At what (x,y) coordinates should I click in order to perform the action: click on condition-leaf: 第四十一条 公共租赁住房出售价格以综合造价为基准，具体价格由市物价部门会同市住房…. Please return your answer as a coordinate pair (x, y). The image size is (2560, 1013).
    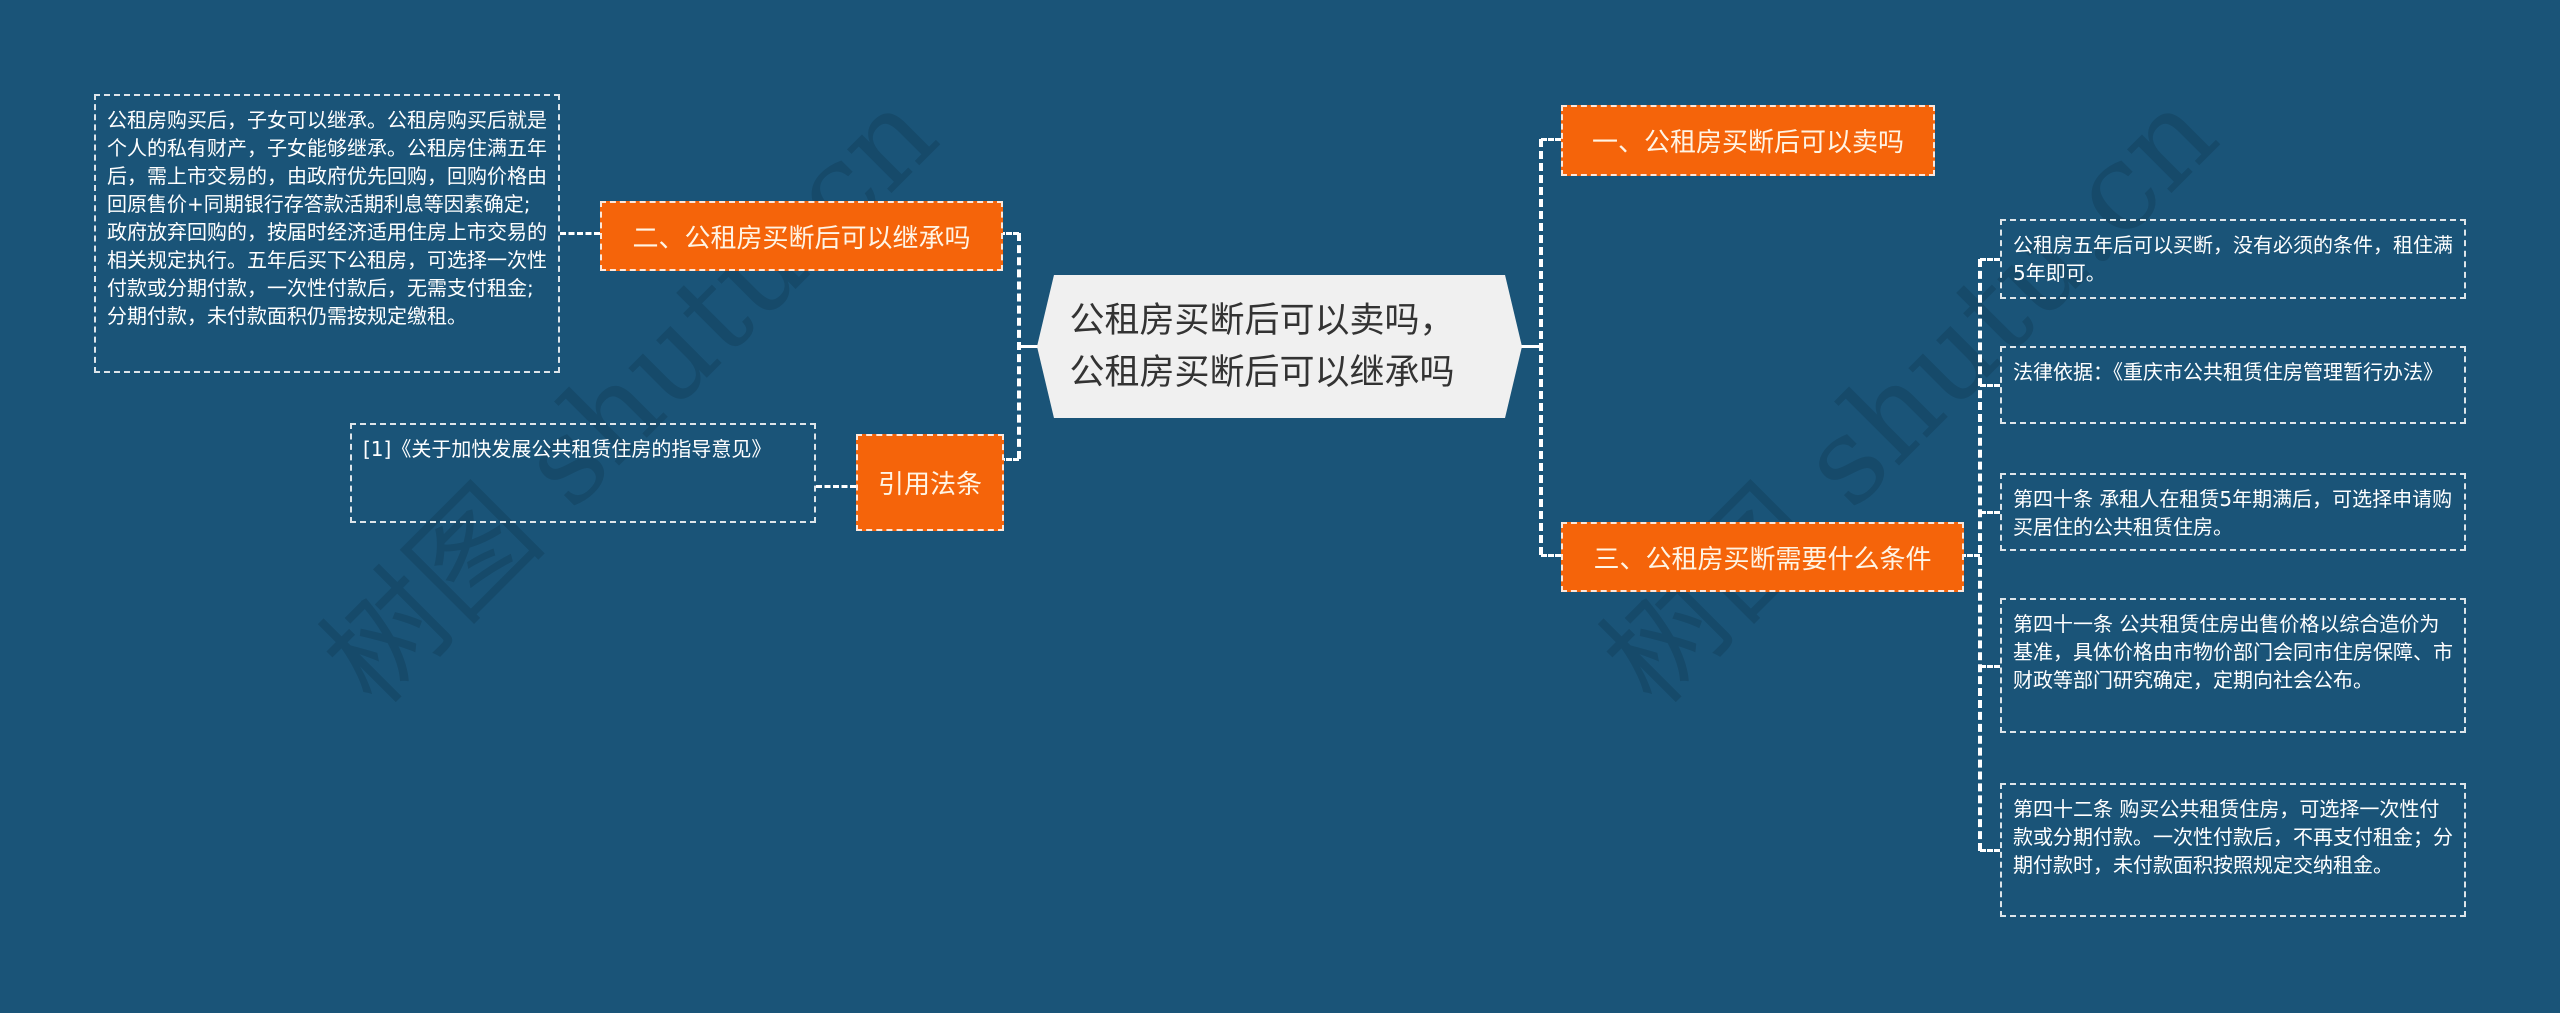
    Looking at the image, I should click on (2233, 665).